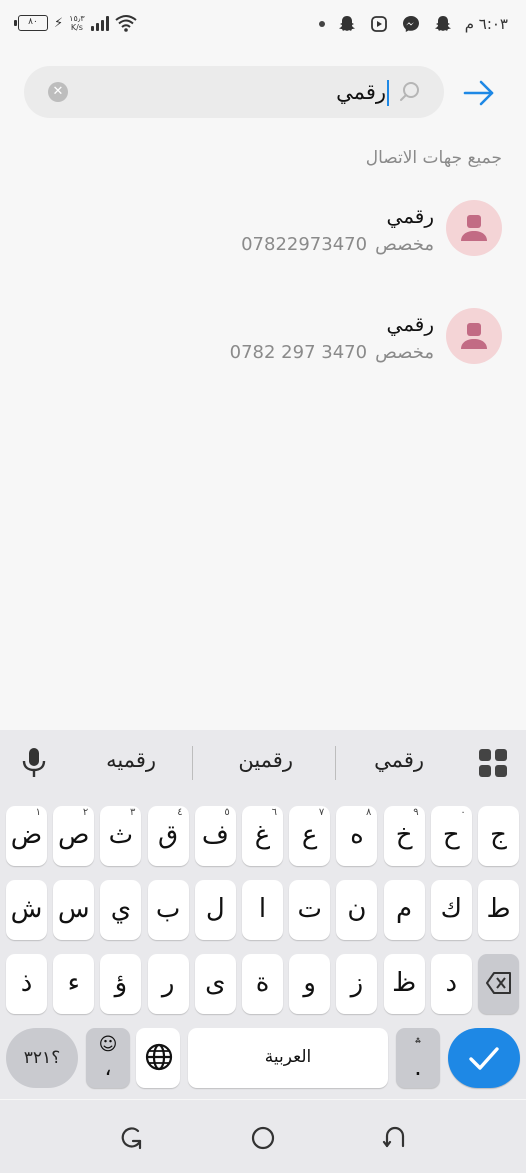  I want to click on search-bar: ✕ رقمي, so click(234, 92).